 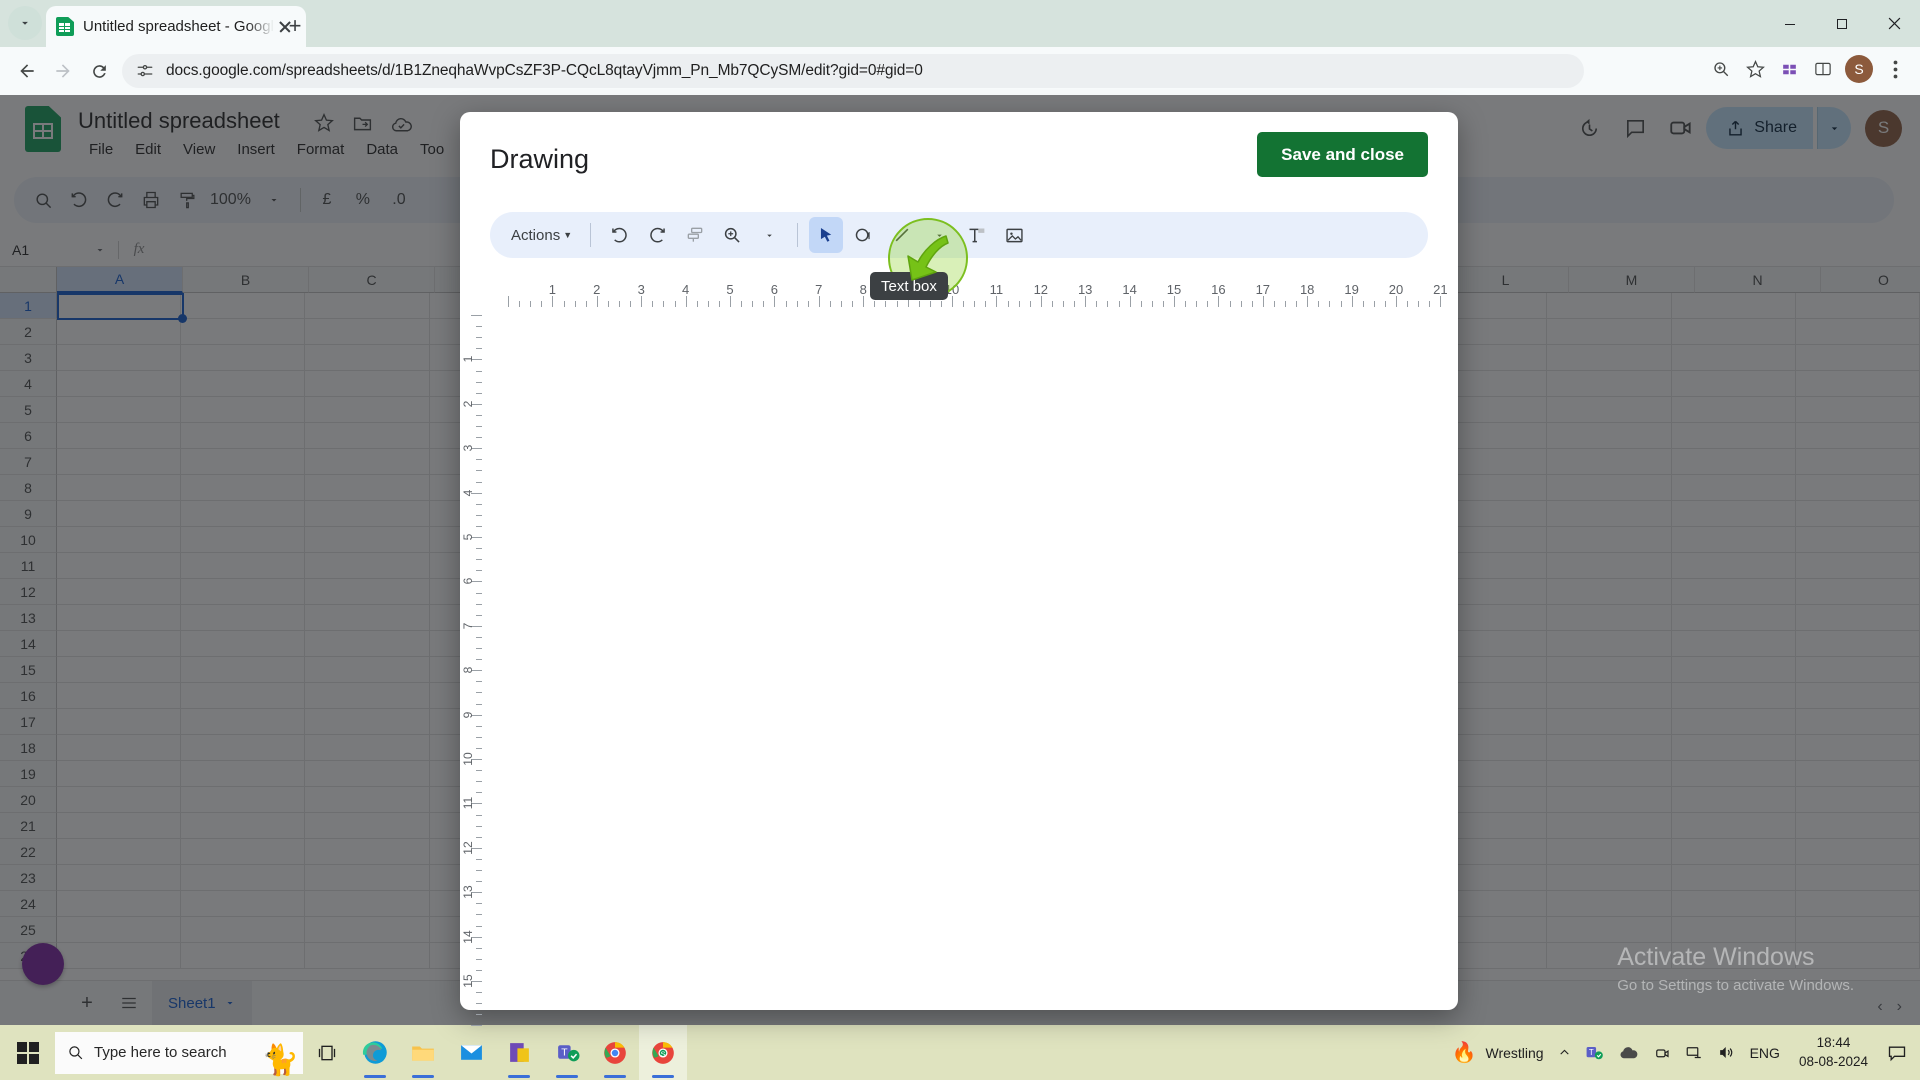 I want to click on cell-A22, so click(x=119, y=852).